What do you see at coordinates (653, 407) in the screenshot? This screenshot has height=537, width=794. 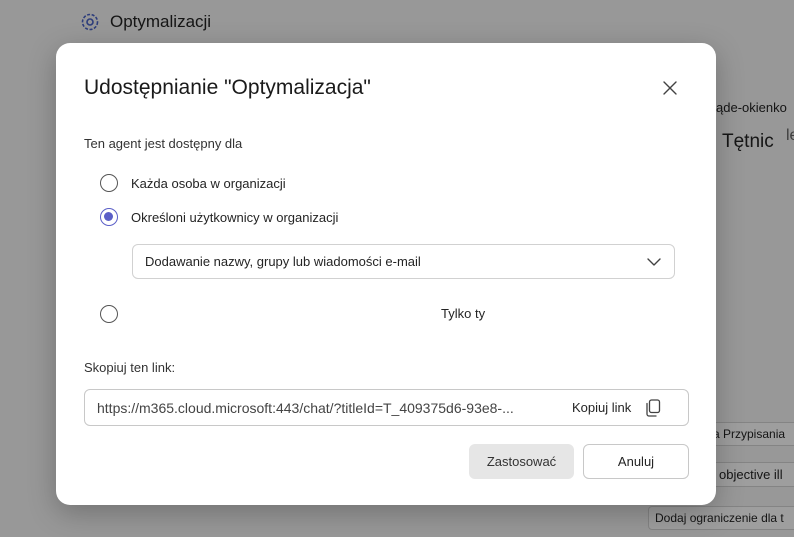 I see `copy-icon` at bounding box center [653, 407].